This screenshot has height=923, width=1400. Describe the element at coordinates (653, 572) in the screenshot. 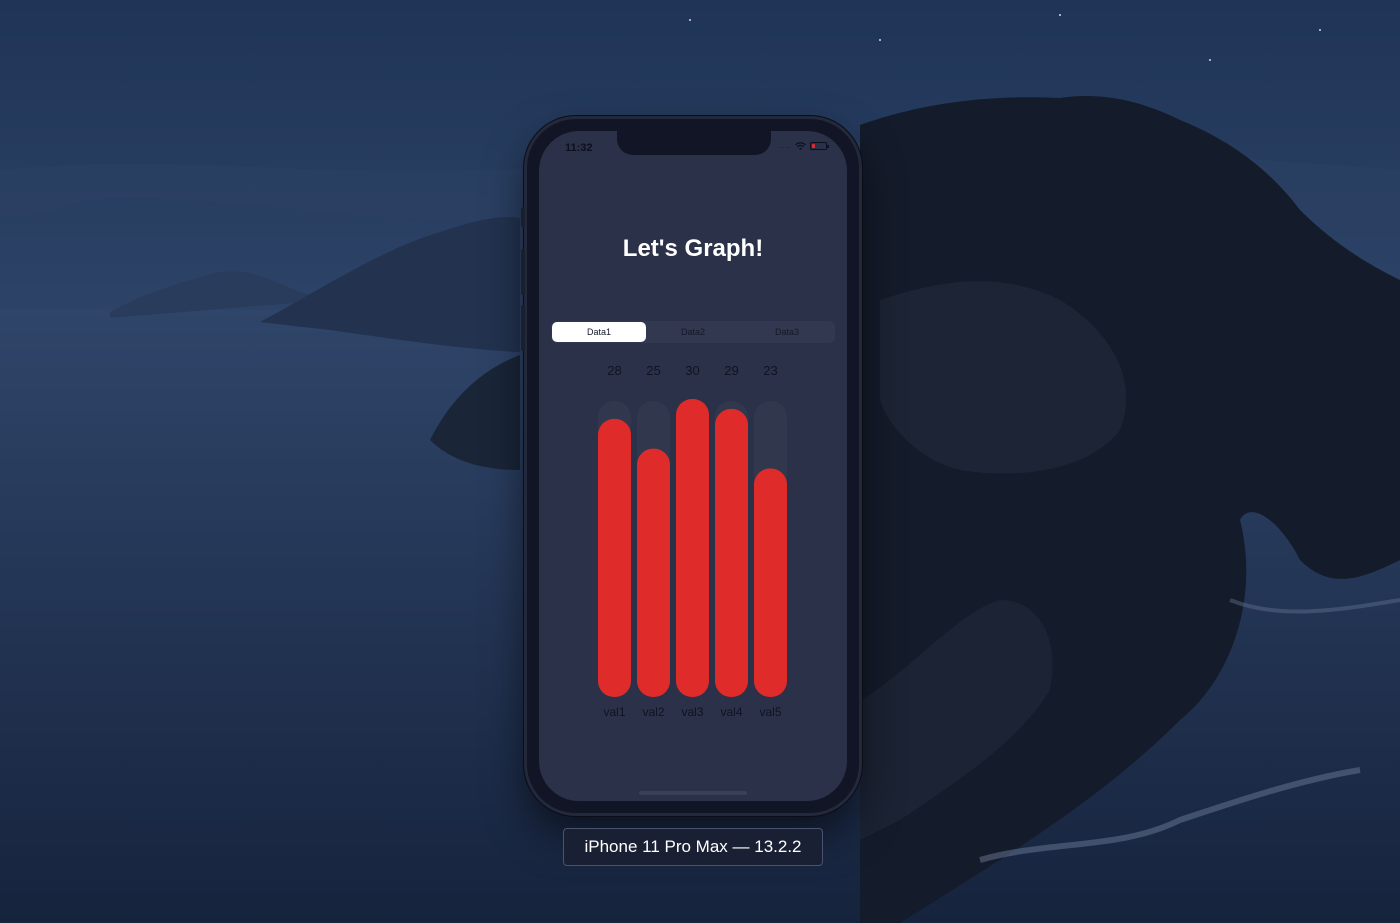

I see `bar-val2` at that location.